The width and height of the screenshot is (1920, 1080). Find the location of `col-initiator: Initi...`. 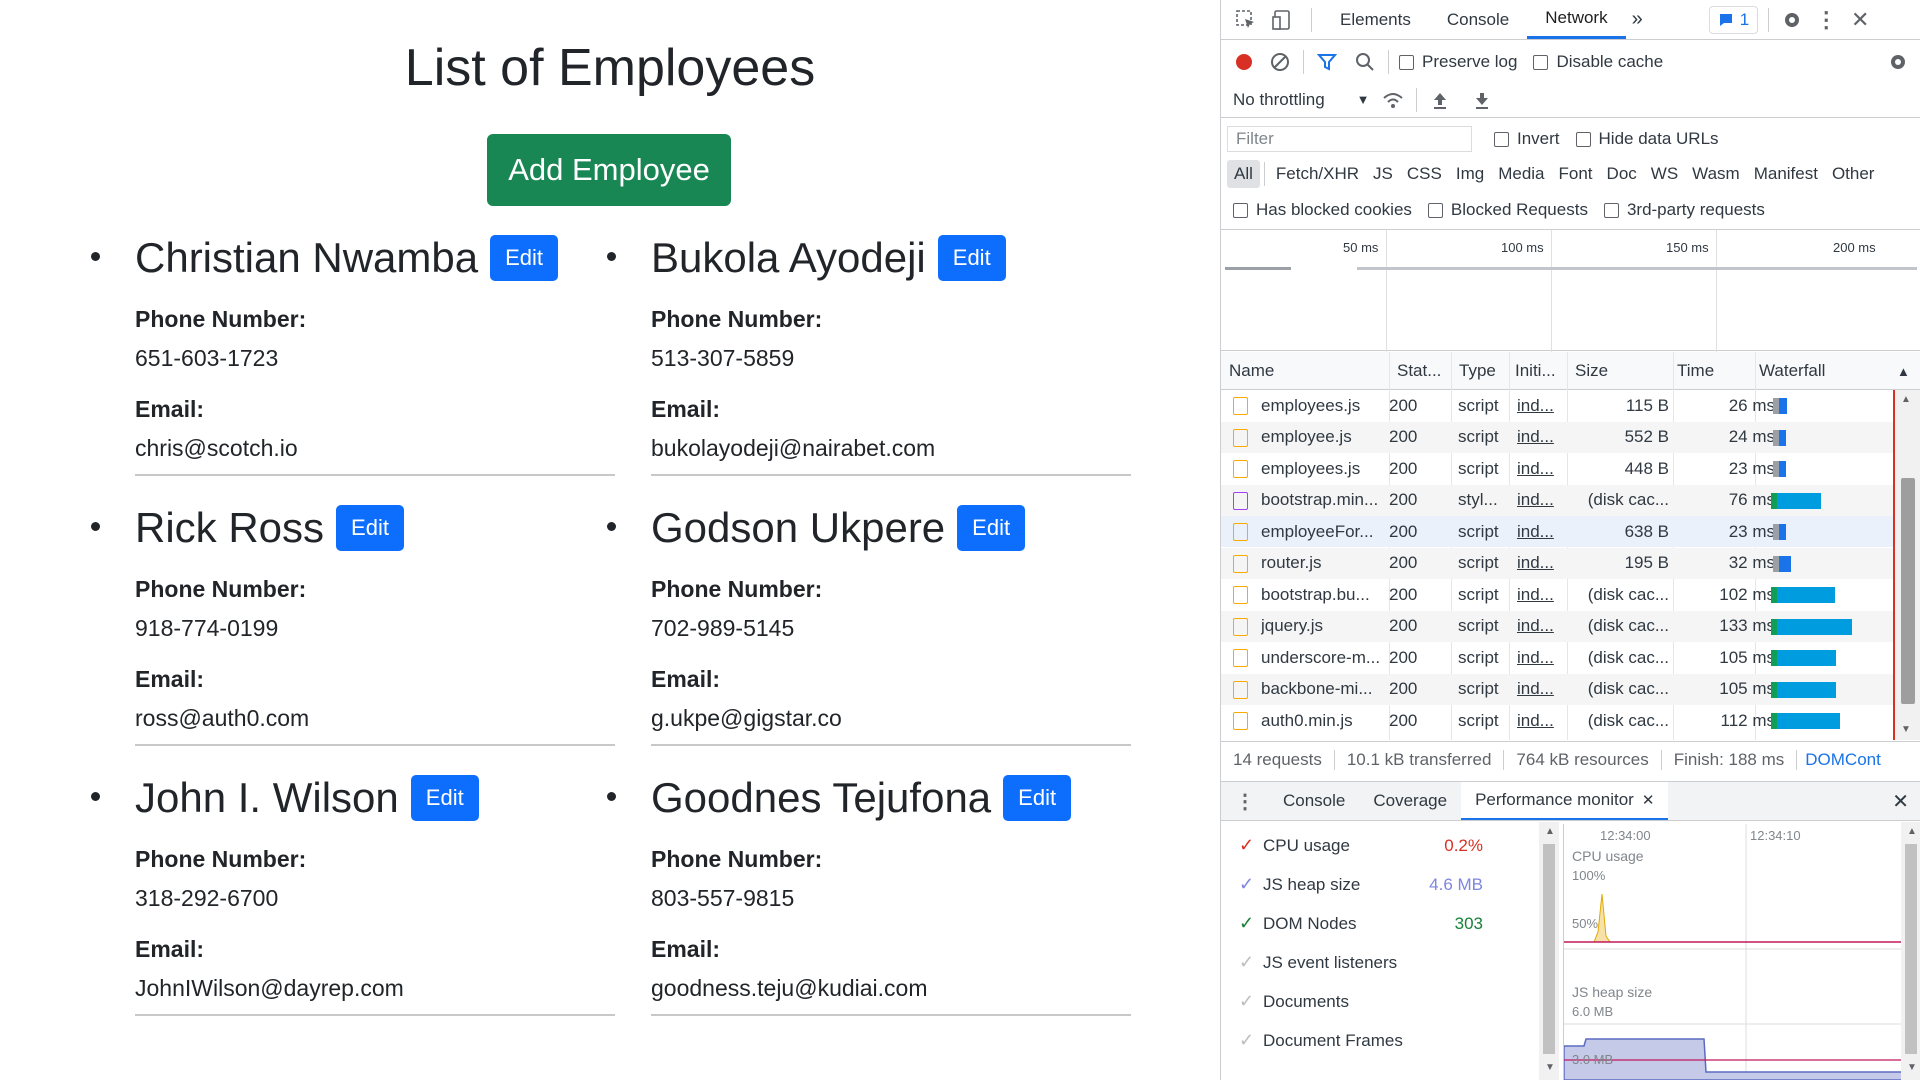

col-initiator: Initi... is located at coordinates (1535, 371).